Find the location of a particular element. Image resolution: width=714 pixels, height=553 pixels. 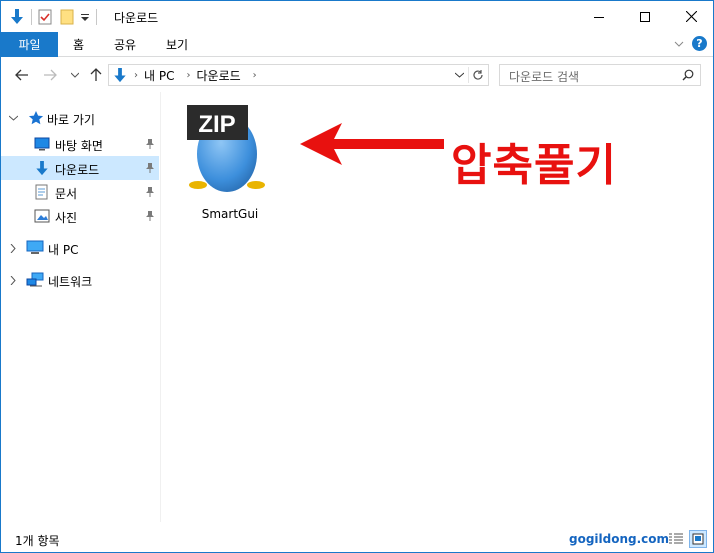

large-icons-view-icon is located at coordinates (698, 539).